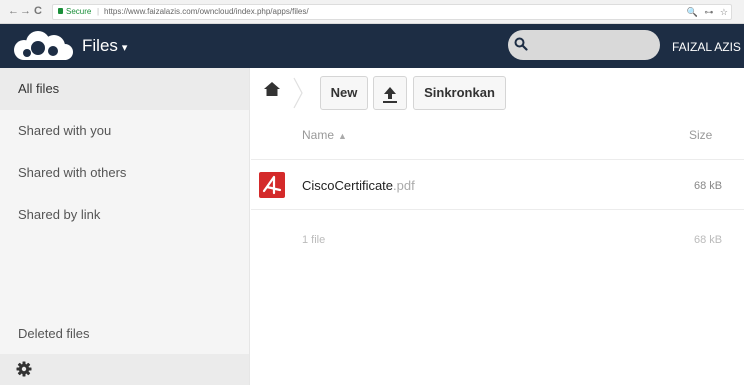  Describe the element at coordinates (124, 89) in the screenshot. I see `sidebar-item-all-files: All files` at that location.